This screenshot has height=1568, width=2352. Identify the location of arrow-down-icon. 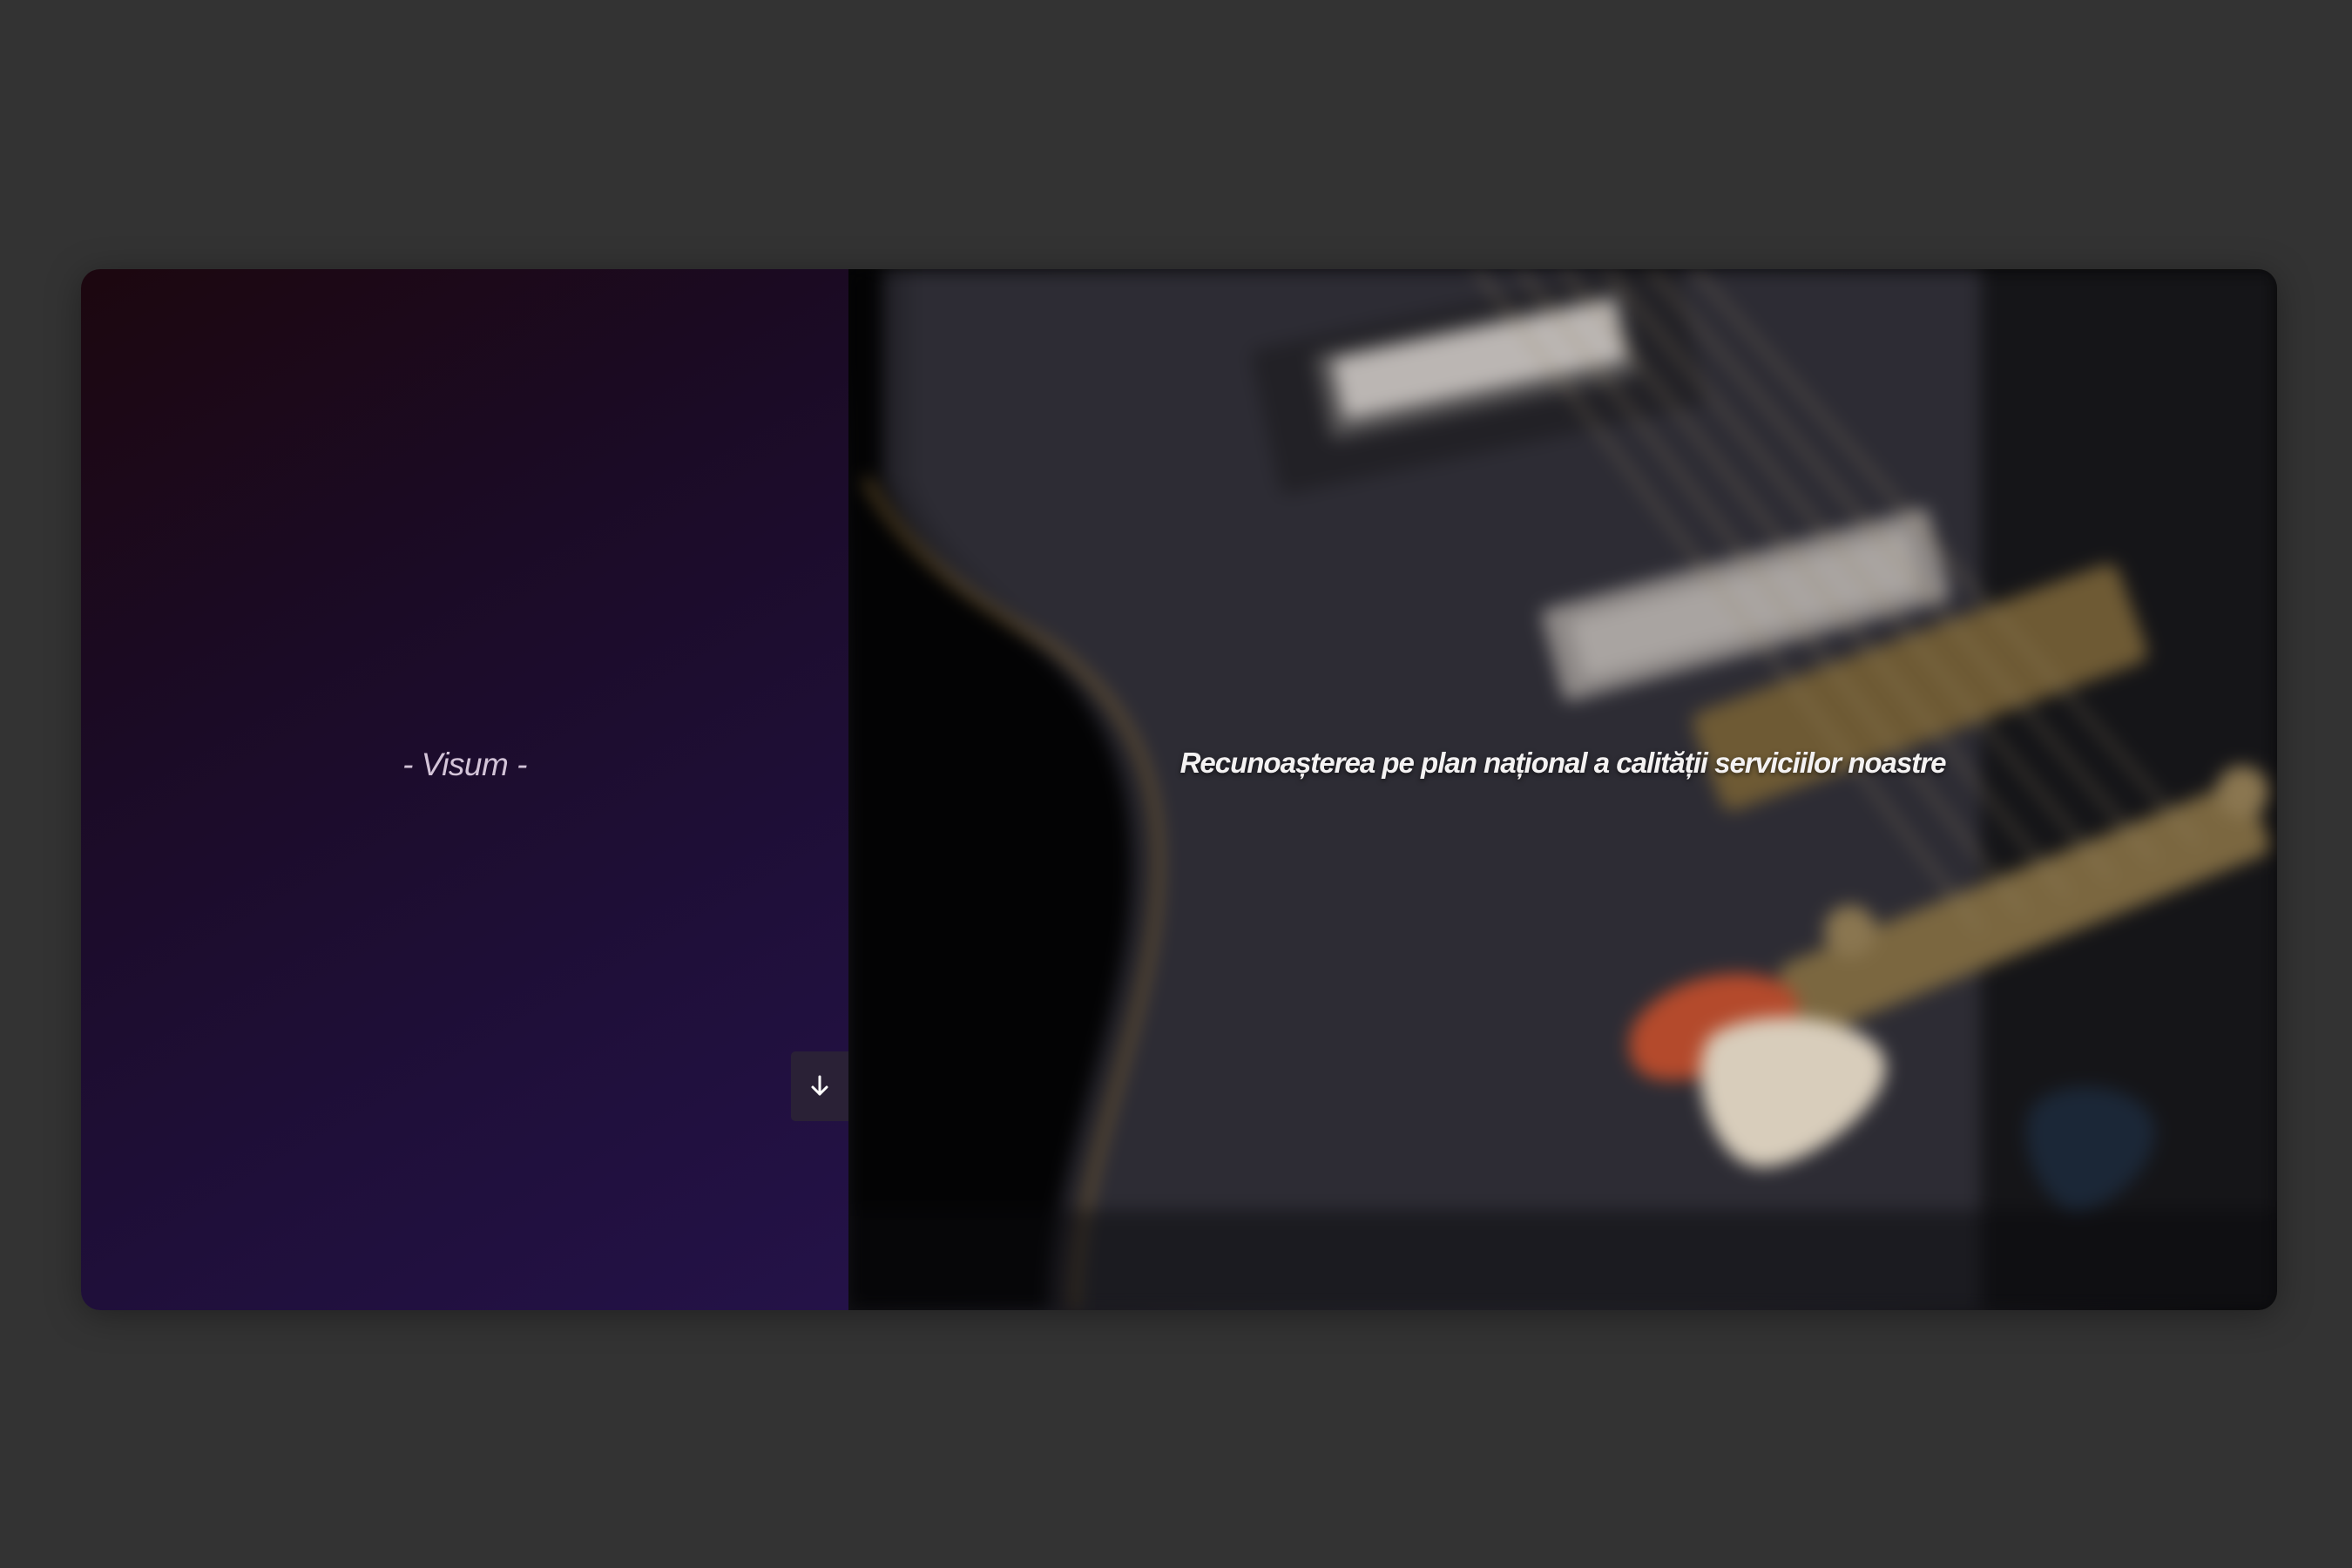
(820, 1086).